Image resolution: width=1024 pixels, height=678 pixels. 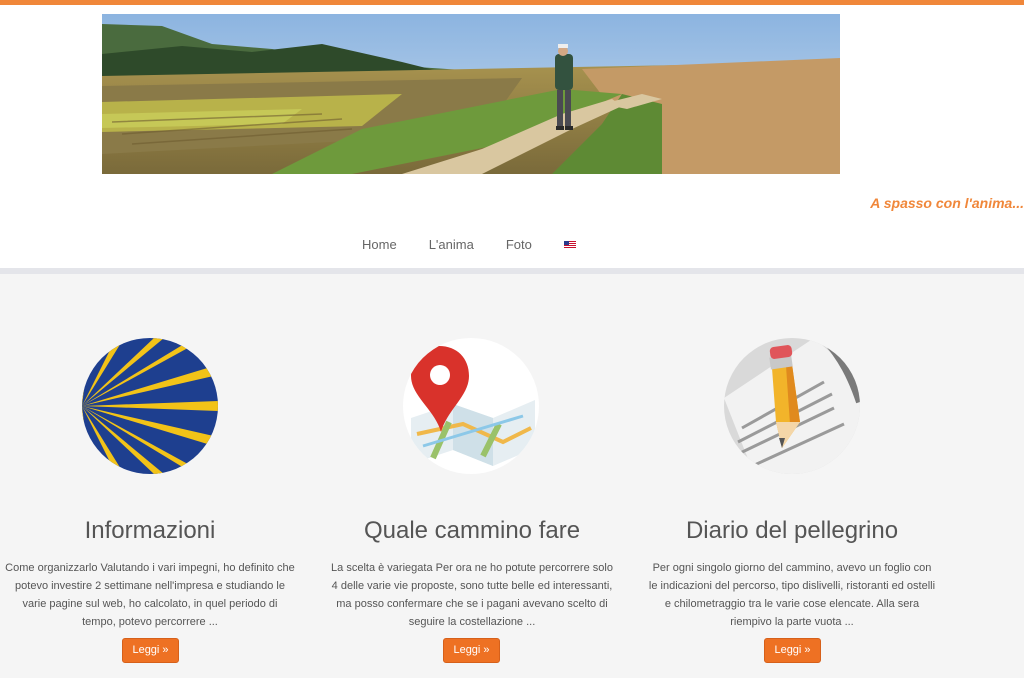 I want to click on feature-title: Diario del pellegrino, so click(x=792, y=530).